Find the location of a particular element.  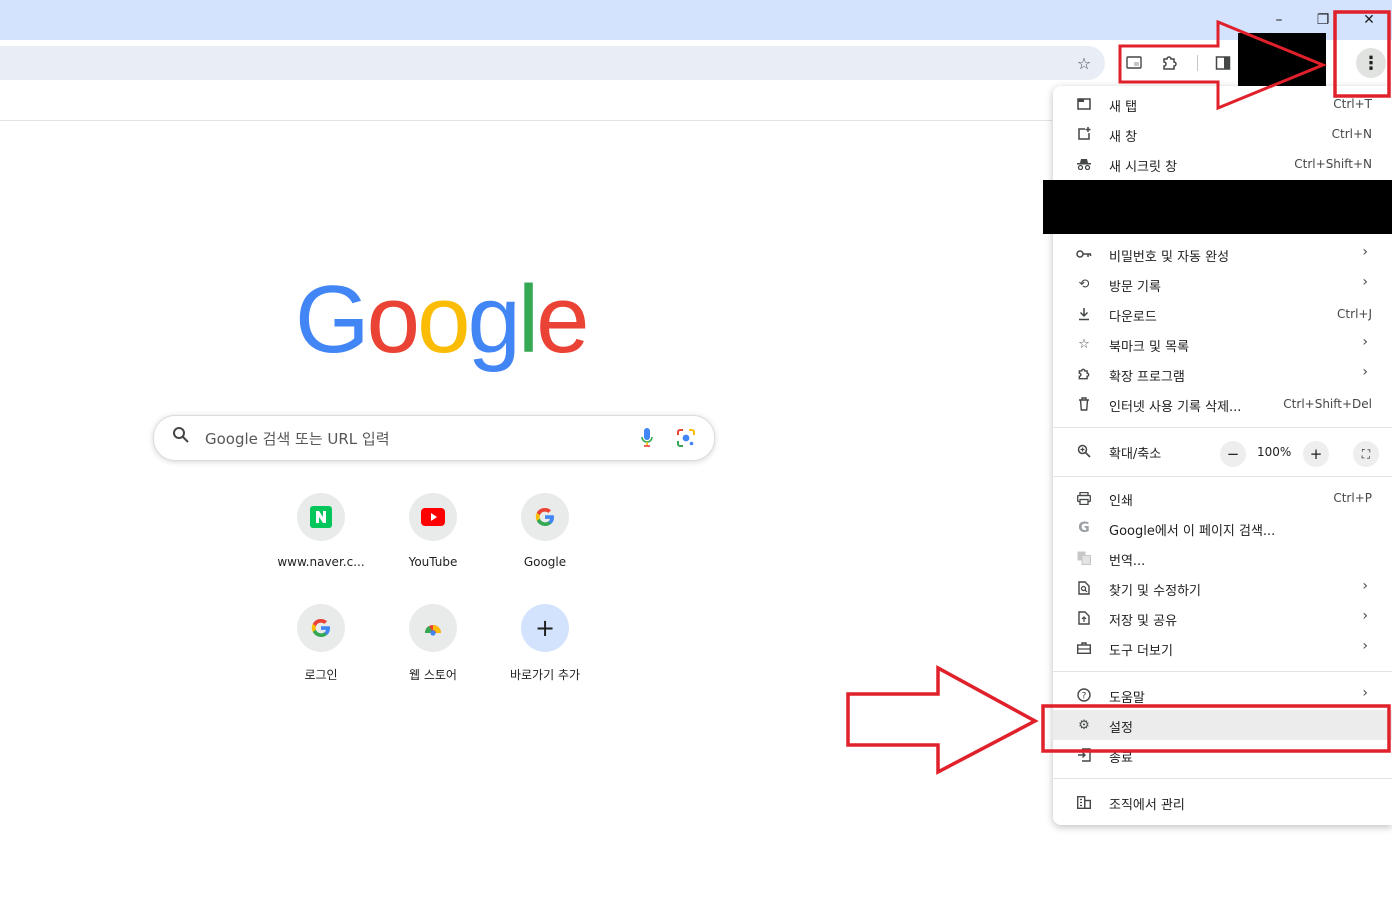

logo-letter: G is located at coordinates (332, 319).